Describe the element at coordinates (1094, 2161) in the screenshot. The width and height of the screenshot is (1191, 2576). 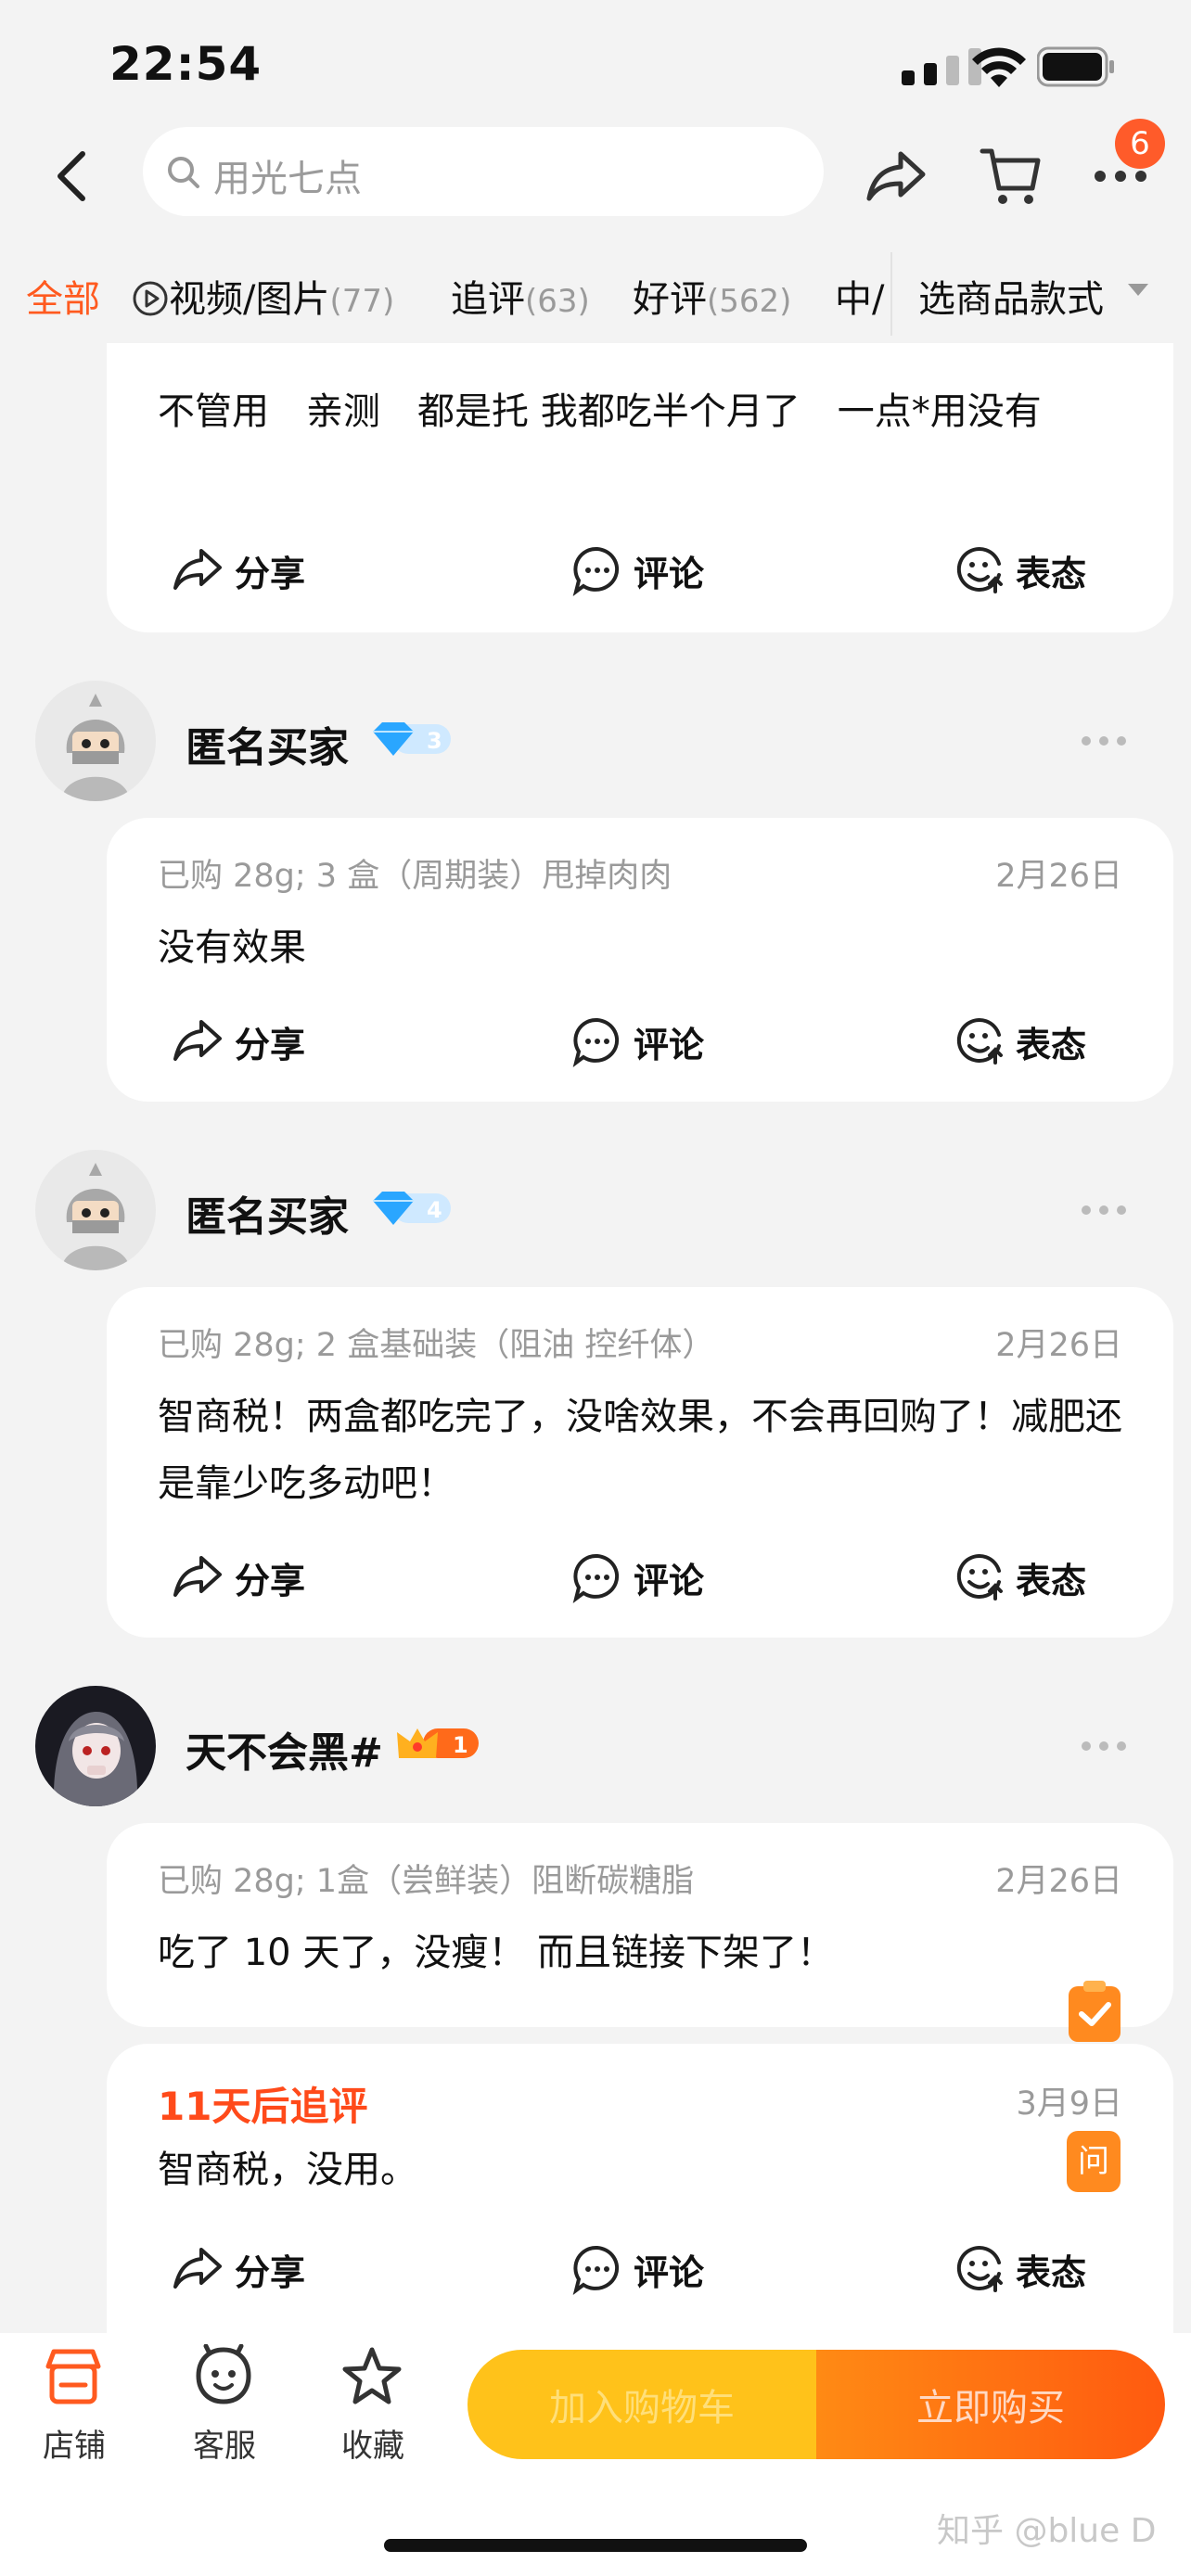
I see `ask-button: 问` at that location.